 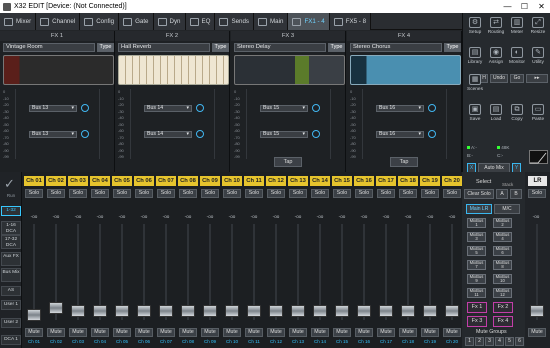 I want to click on minimize-button: —, so click(x=507, y=6).